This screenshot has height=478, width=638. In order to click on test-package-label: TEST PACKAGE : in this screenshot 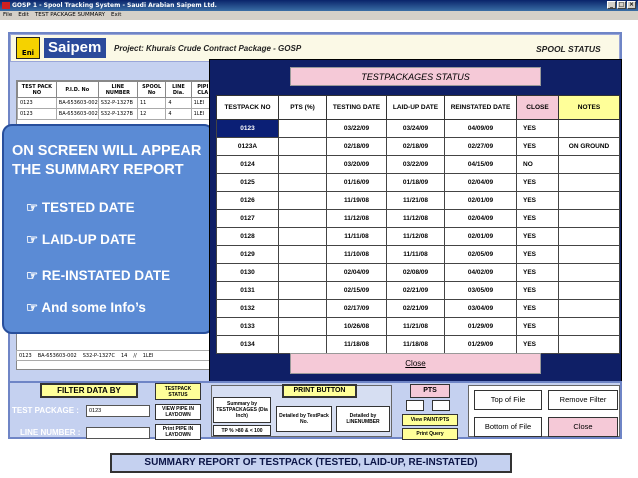, I will do `click(45, 410)`.